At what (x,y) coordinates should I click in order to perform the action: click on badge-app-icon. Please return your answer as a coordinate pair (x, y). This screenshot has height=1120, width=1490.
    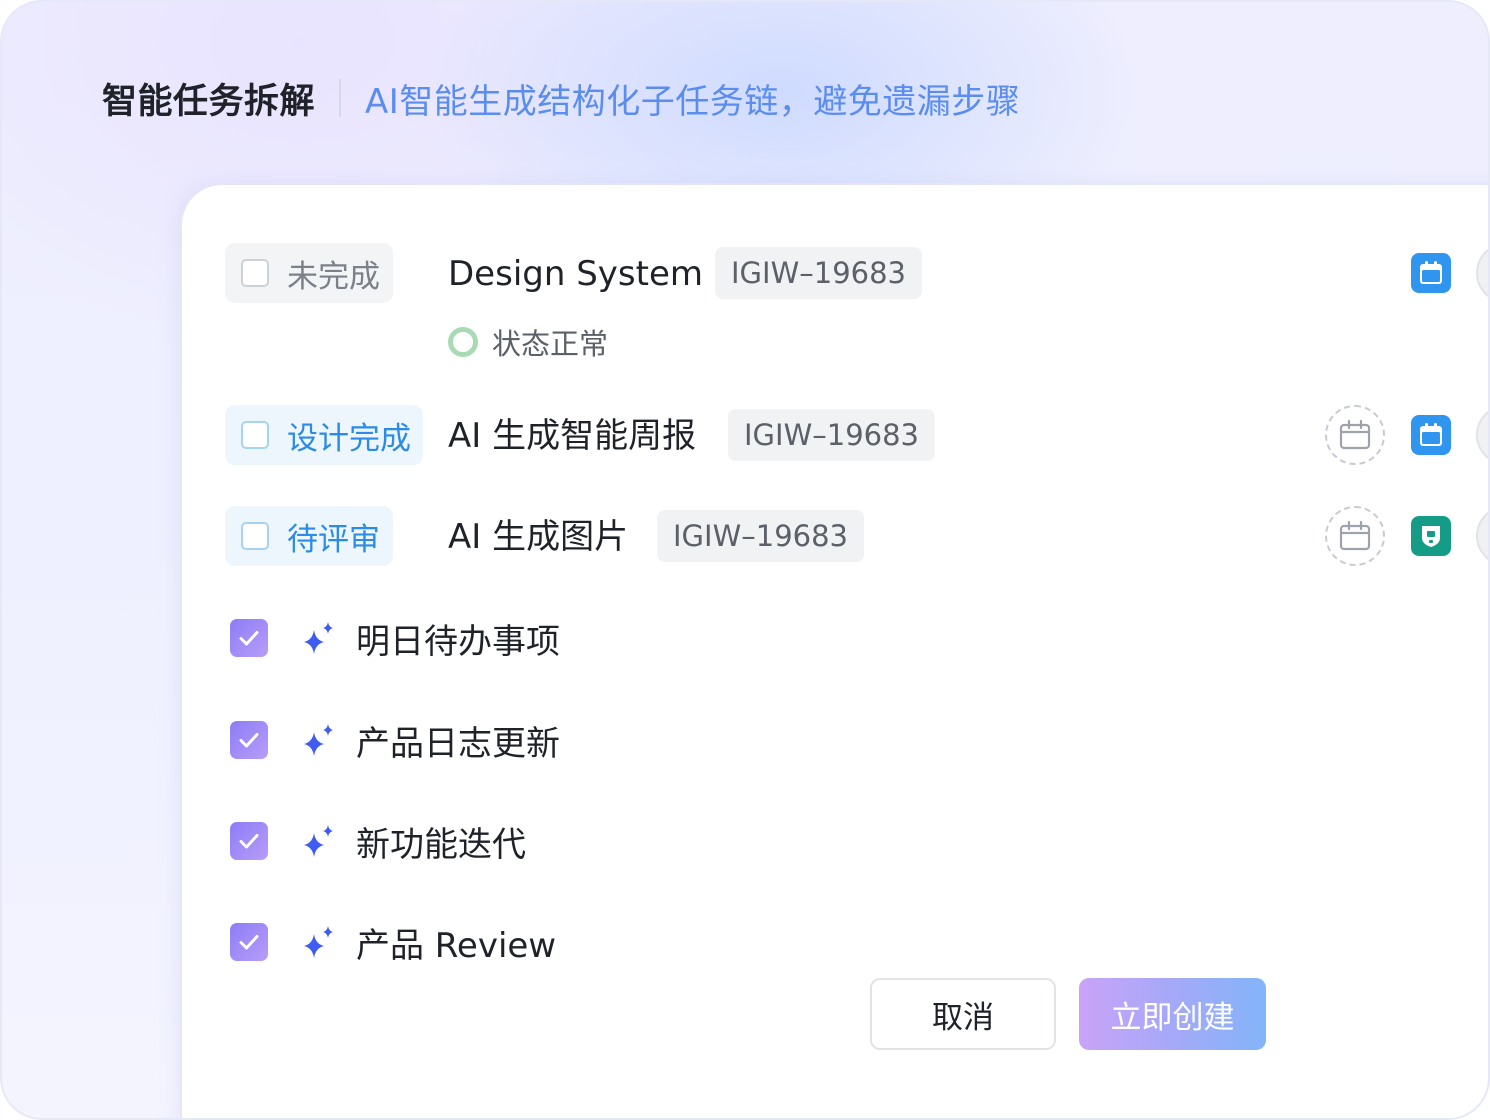
    Looking at the image, I should click on (1431, 536).